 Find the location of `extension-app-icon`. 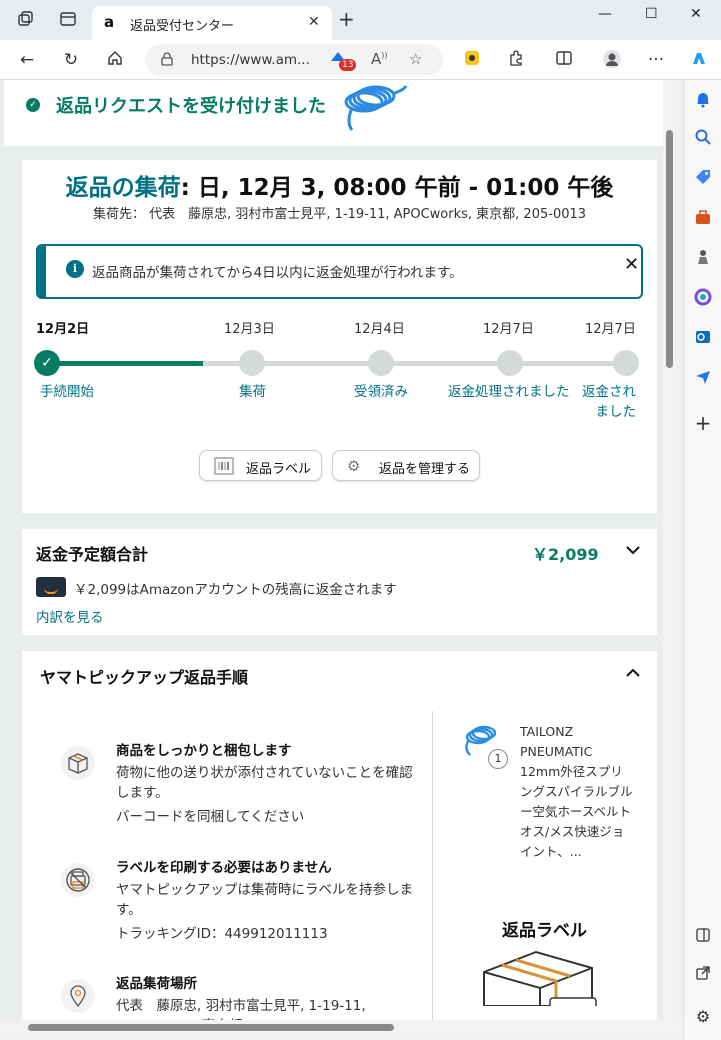

extension-app-icon is located at coordinates (472, 60).